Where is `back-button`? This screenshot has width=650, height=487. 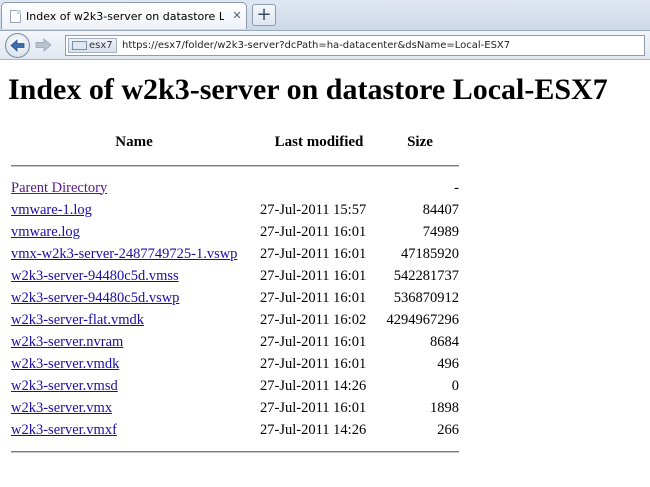 back-button is located at coordinates (17, 45).